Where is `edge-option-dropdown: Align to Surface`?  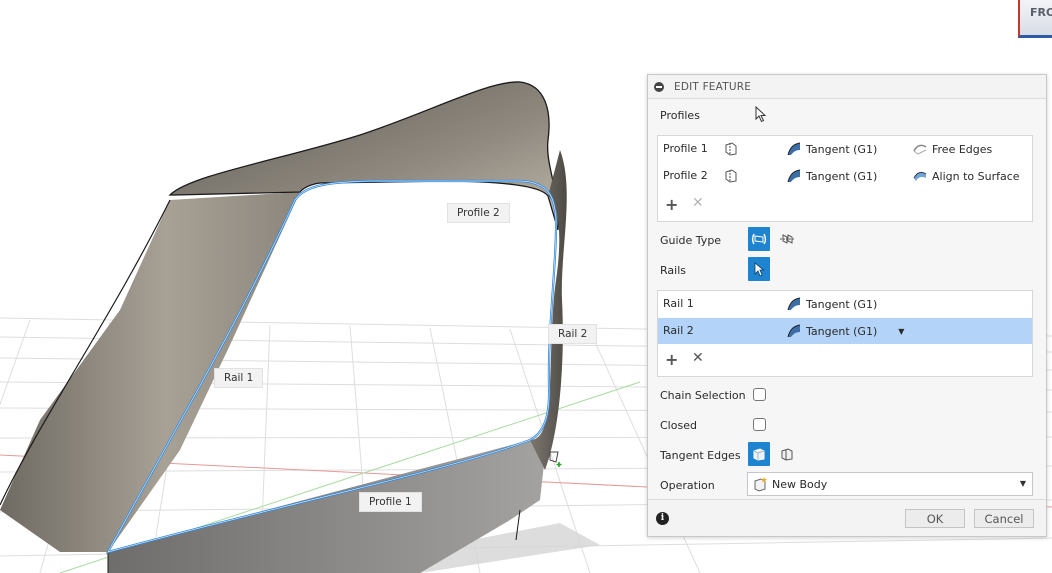 edge-option-dropdown: Align to Surface is located at coordinates (966, 176).